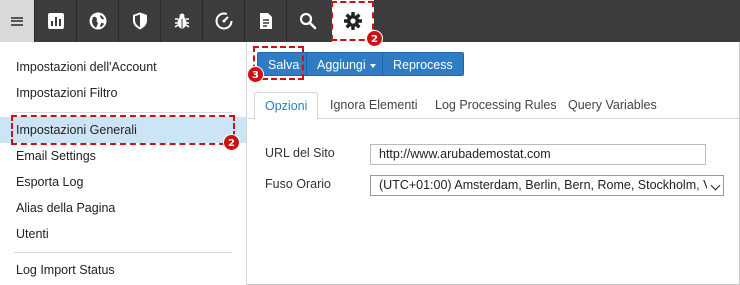 The height and width of the screenshot is (285, 740). I want to click on sidebar-item-users: Utenti, so click(123, 234).